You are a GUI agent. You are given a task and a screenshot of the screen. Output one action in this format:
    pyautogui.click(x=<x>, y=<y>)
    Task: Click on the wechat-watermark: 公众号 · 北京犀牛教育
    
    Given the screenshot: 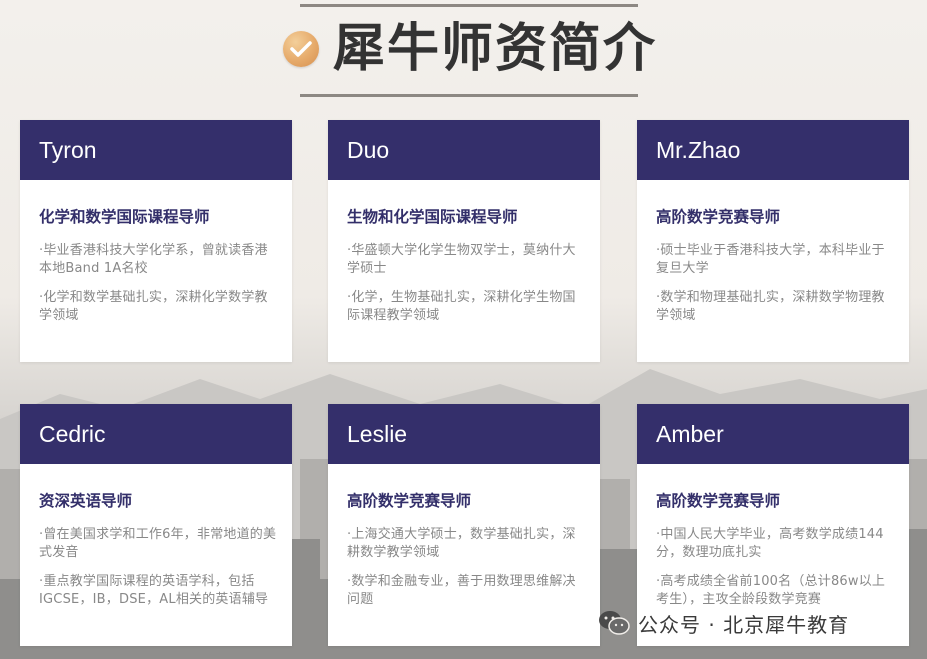 What is the action you would take?
    pyautogui.click(x=723, y=623)
    